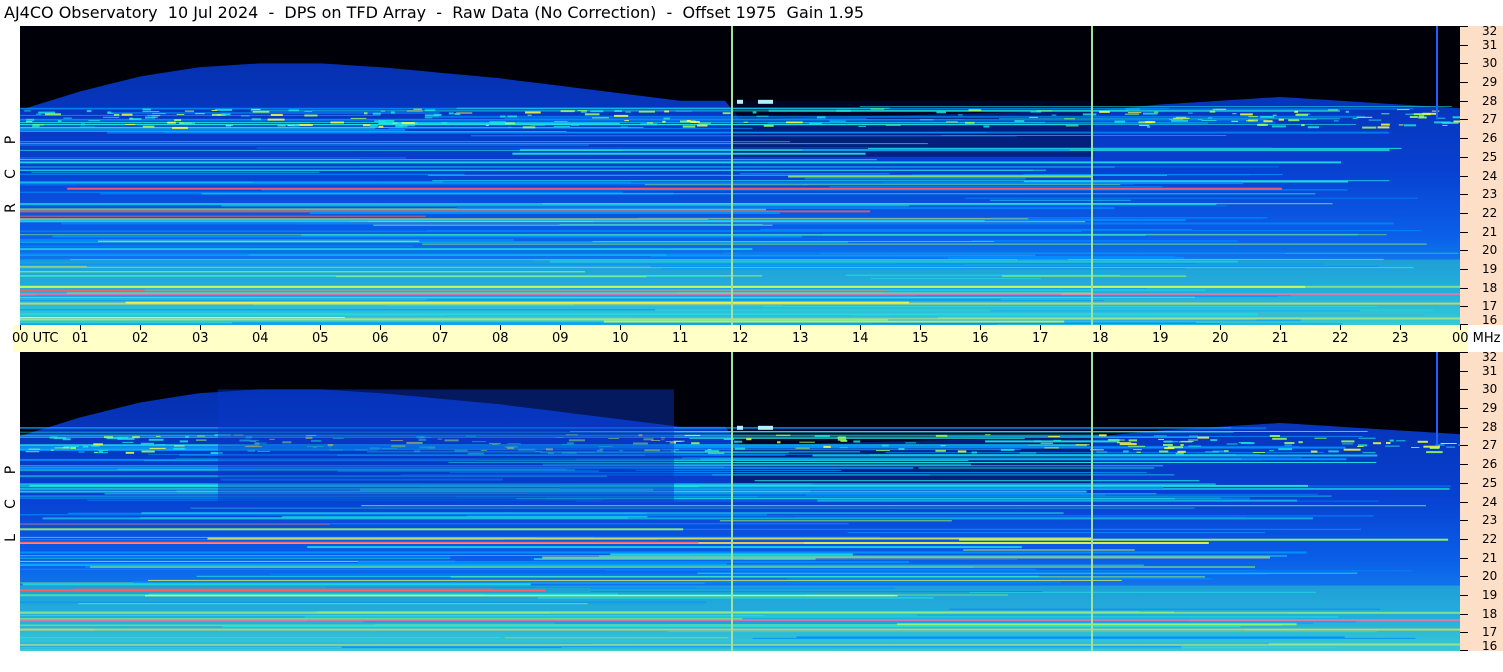 Image resolution: width=1503 pixels, height=672 pixels. I want to click on time-tick-label: 12, so click(740, 338).